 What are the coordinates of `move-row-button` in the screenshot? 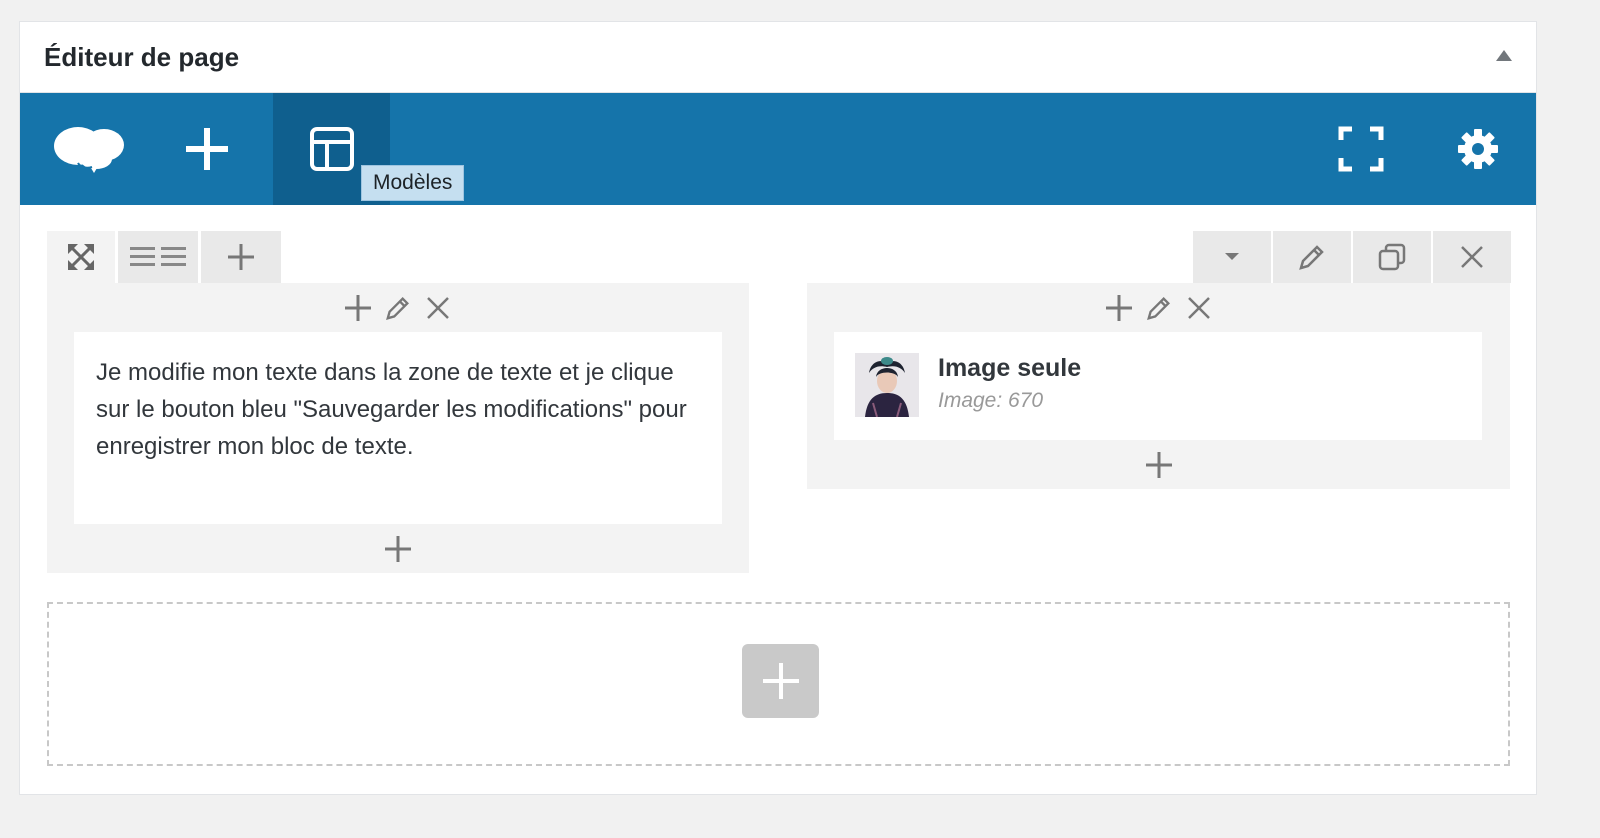 It's located at (81, 257).